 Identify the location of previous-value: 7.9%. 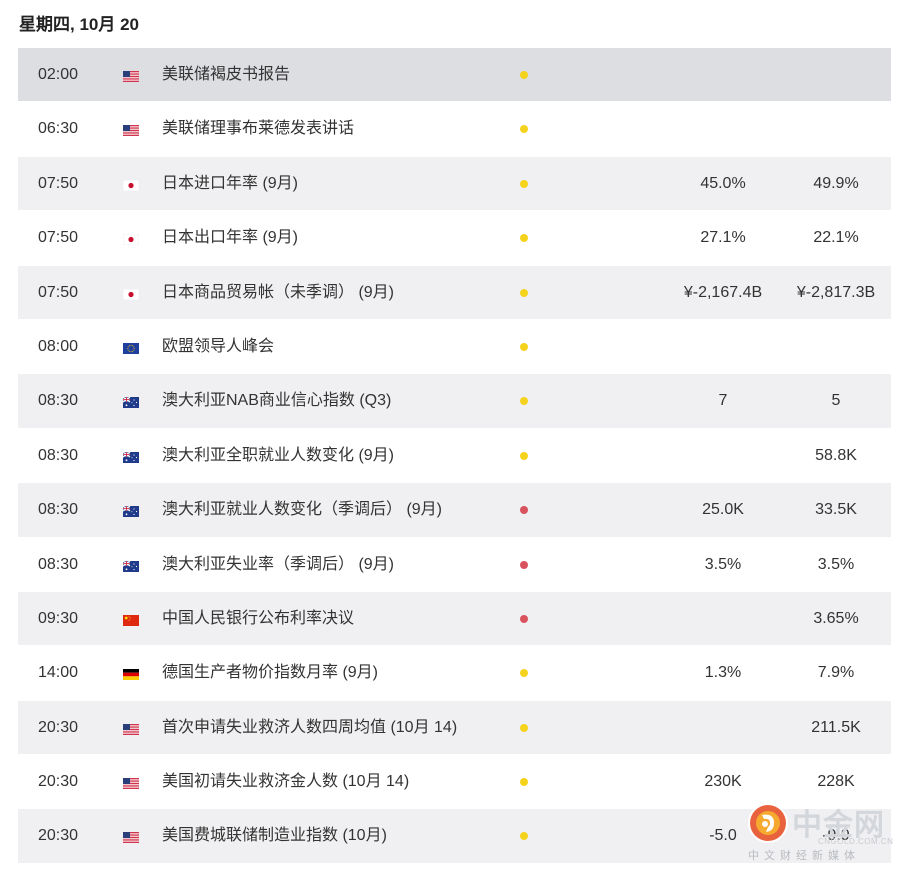
(836, 673).